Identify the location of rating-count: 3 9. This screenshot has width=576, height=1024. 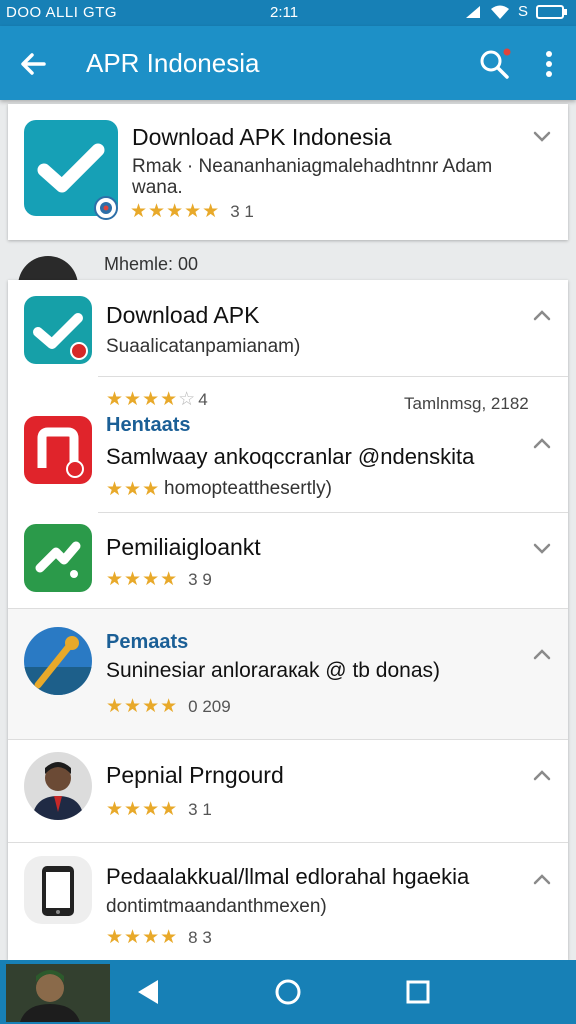
(200, 579).